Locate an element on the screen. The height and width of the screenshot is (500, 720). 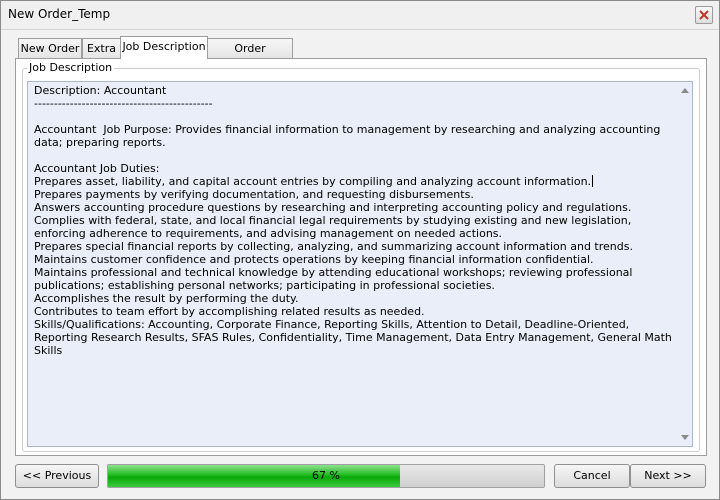
cancel-button: Cancel is located at coordinates (592, 476).